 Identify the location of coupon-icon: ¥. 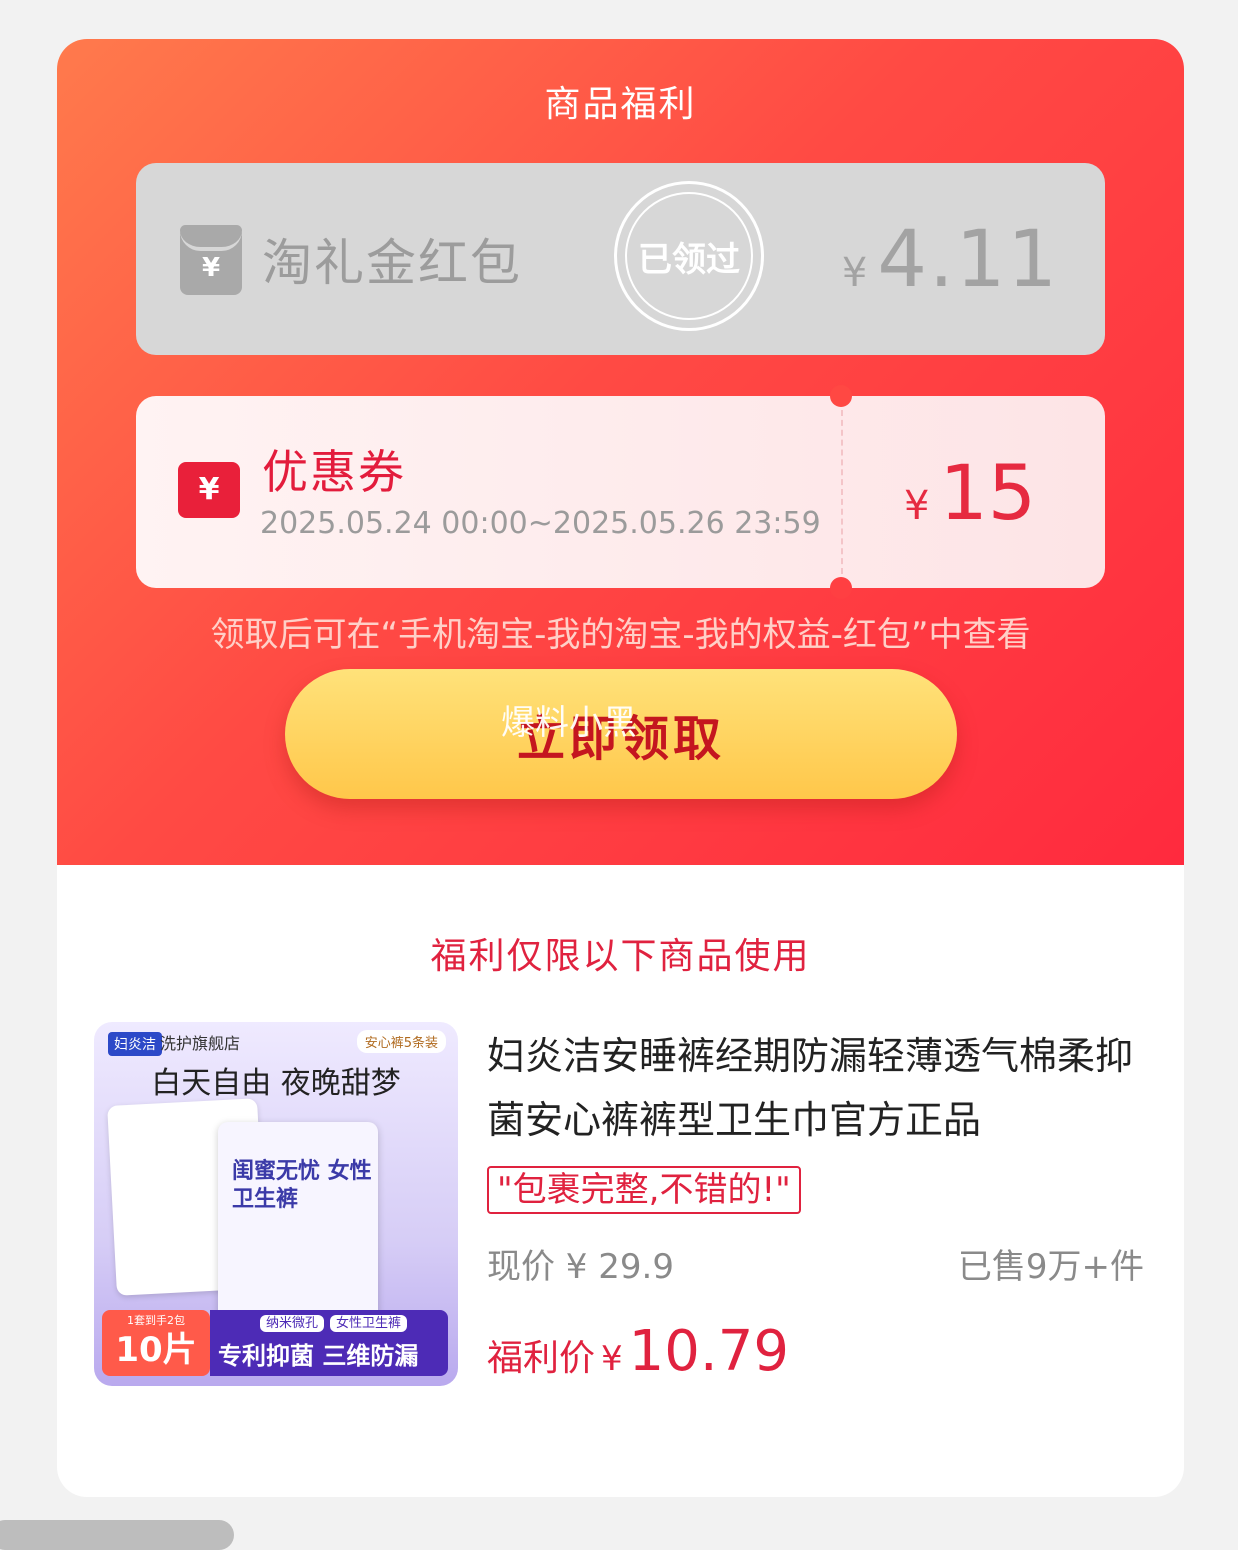
(209, 490).